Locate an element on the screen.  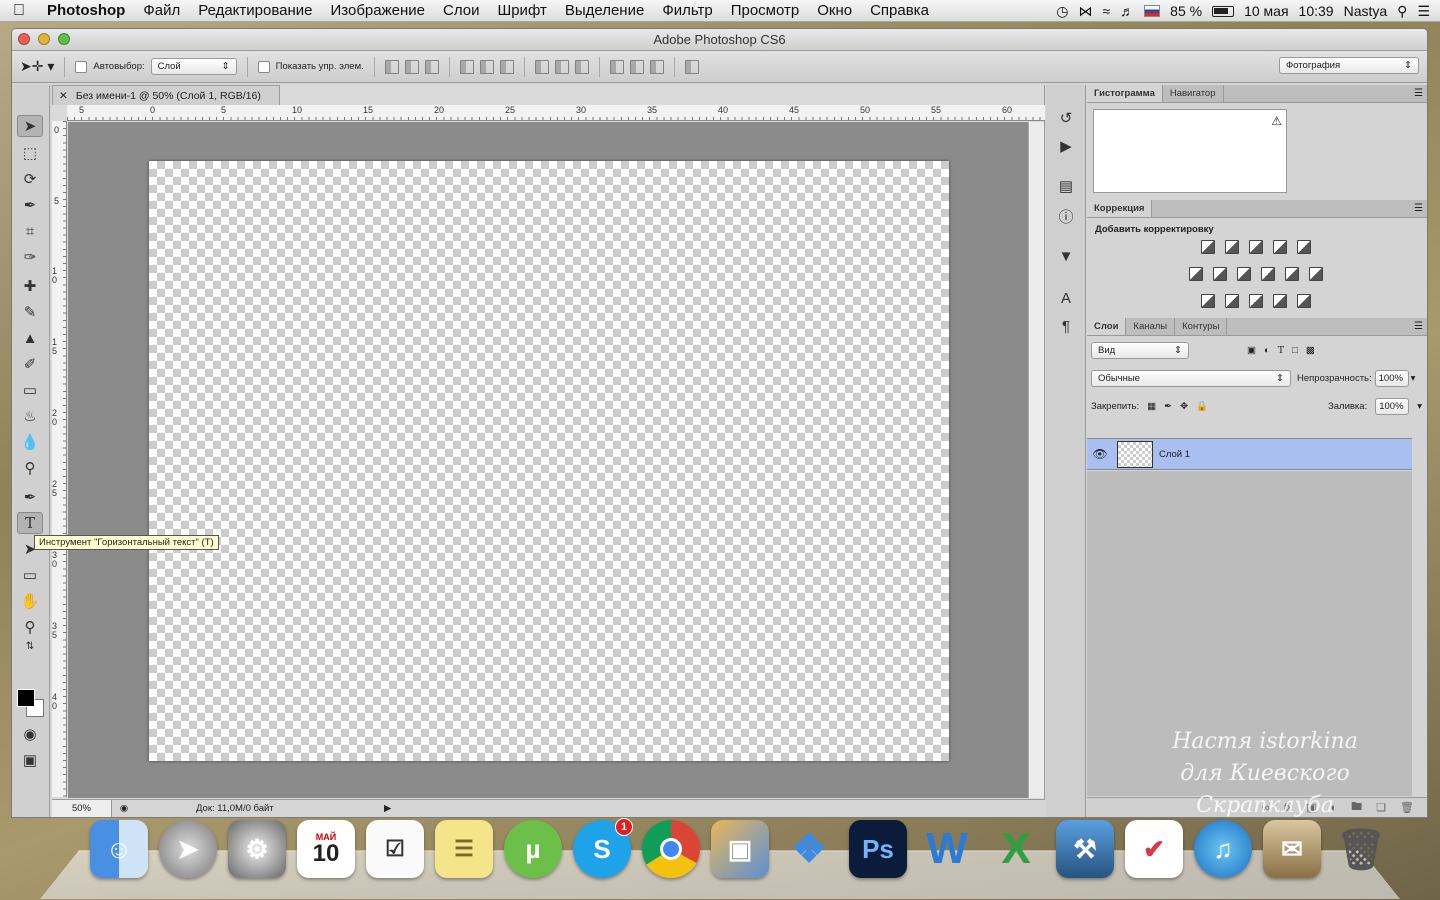
photoshop-app-icon: Ps is located at coordinates (878, 849).